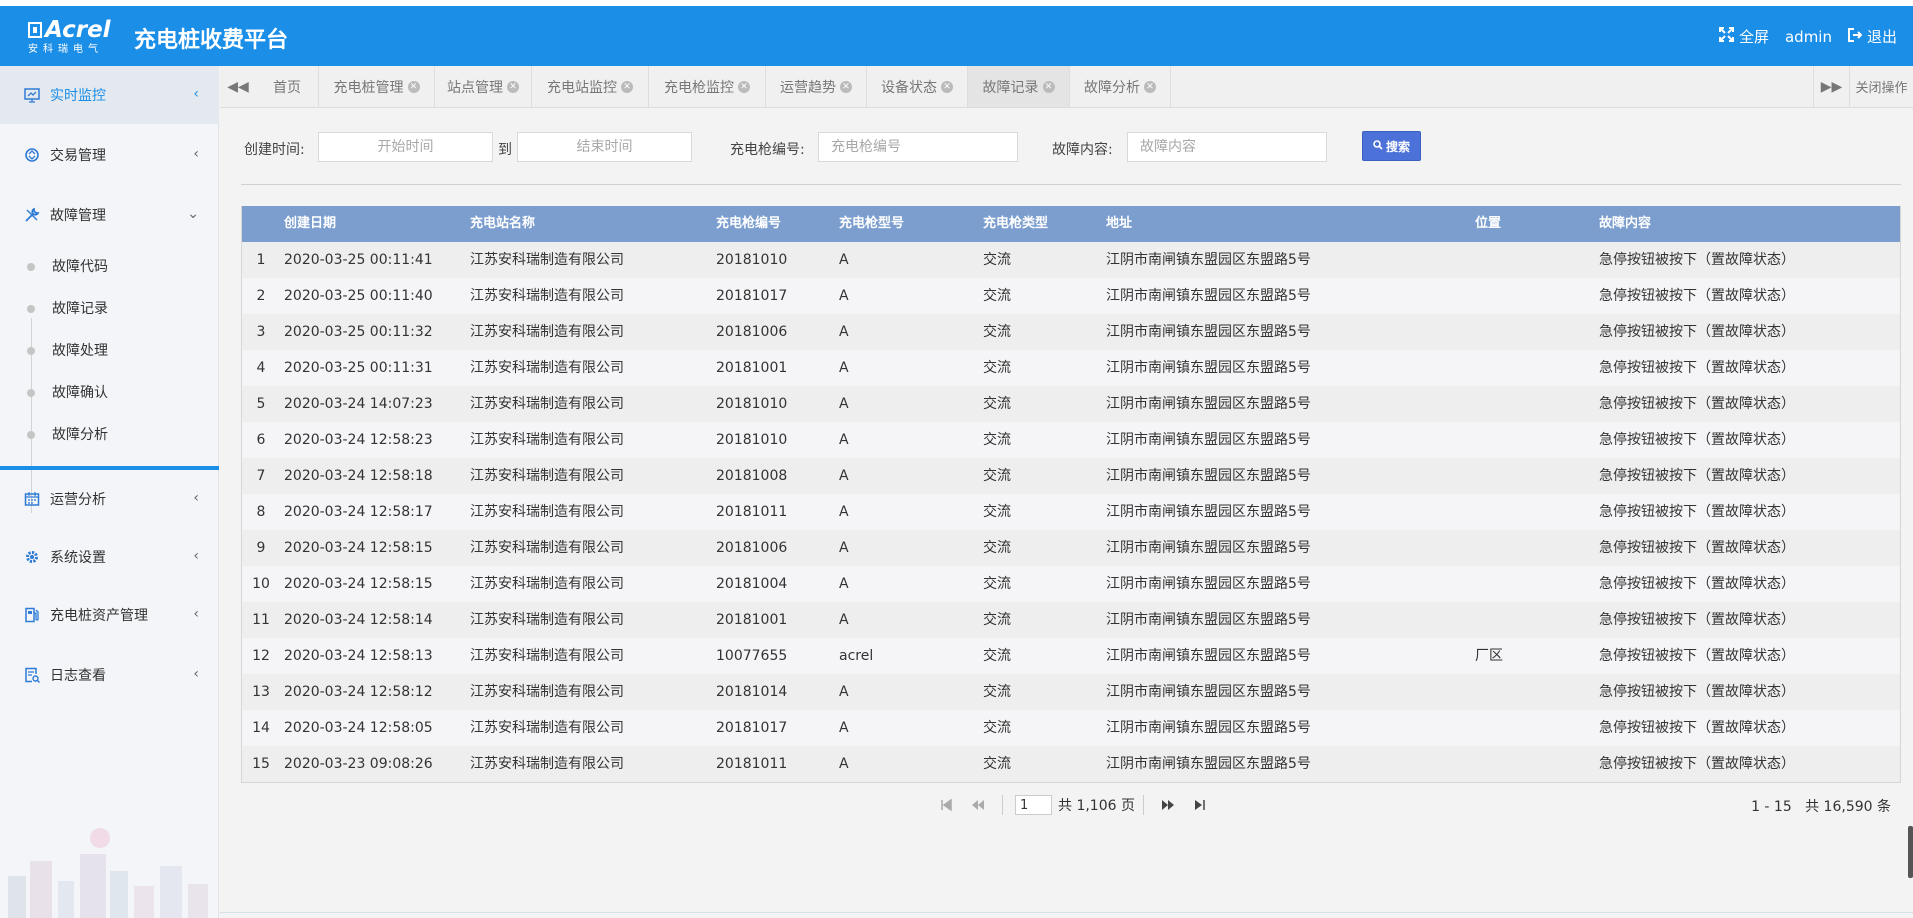  What do you see at coordinates (32, 615) in the screenshot?
I see `charger-icon` at bounding box center [32, 615].